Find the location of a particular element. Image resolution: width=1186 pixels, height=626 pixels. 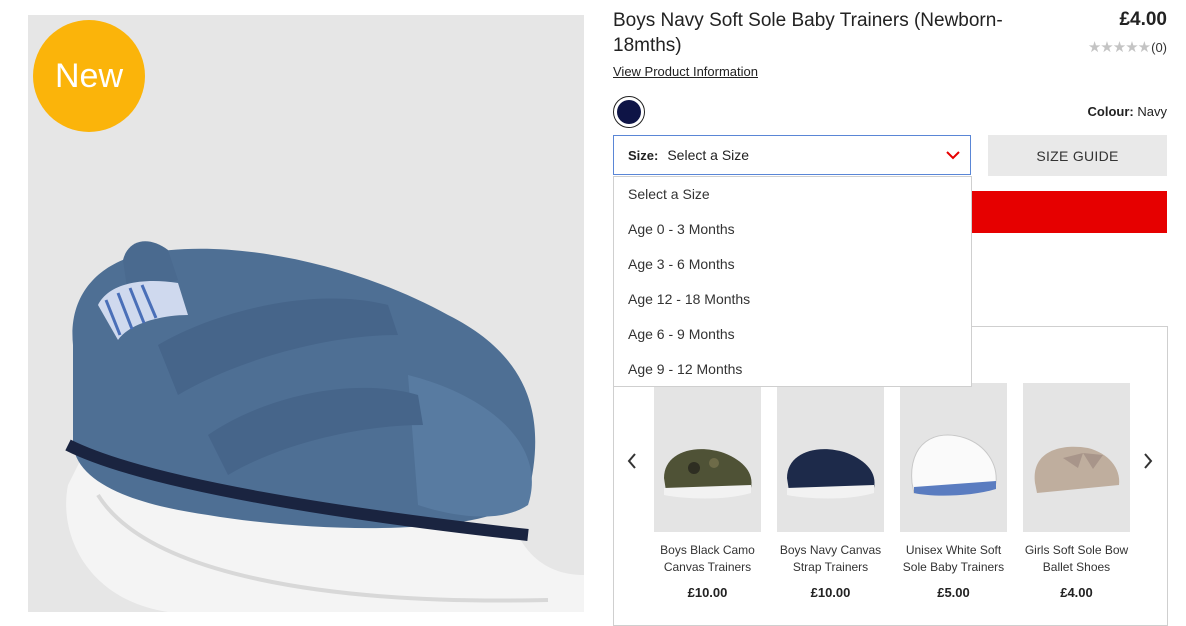

colour-swatch-navy is located at coordinates (629, 112).